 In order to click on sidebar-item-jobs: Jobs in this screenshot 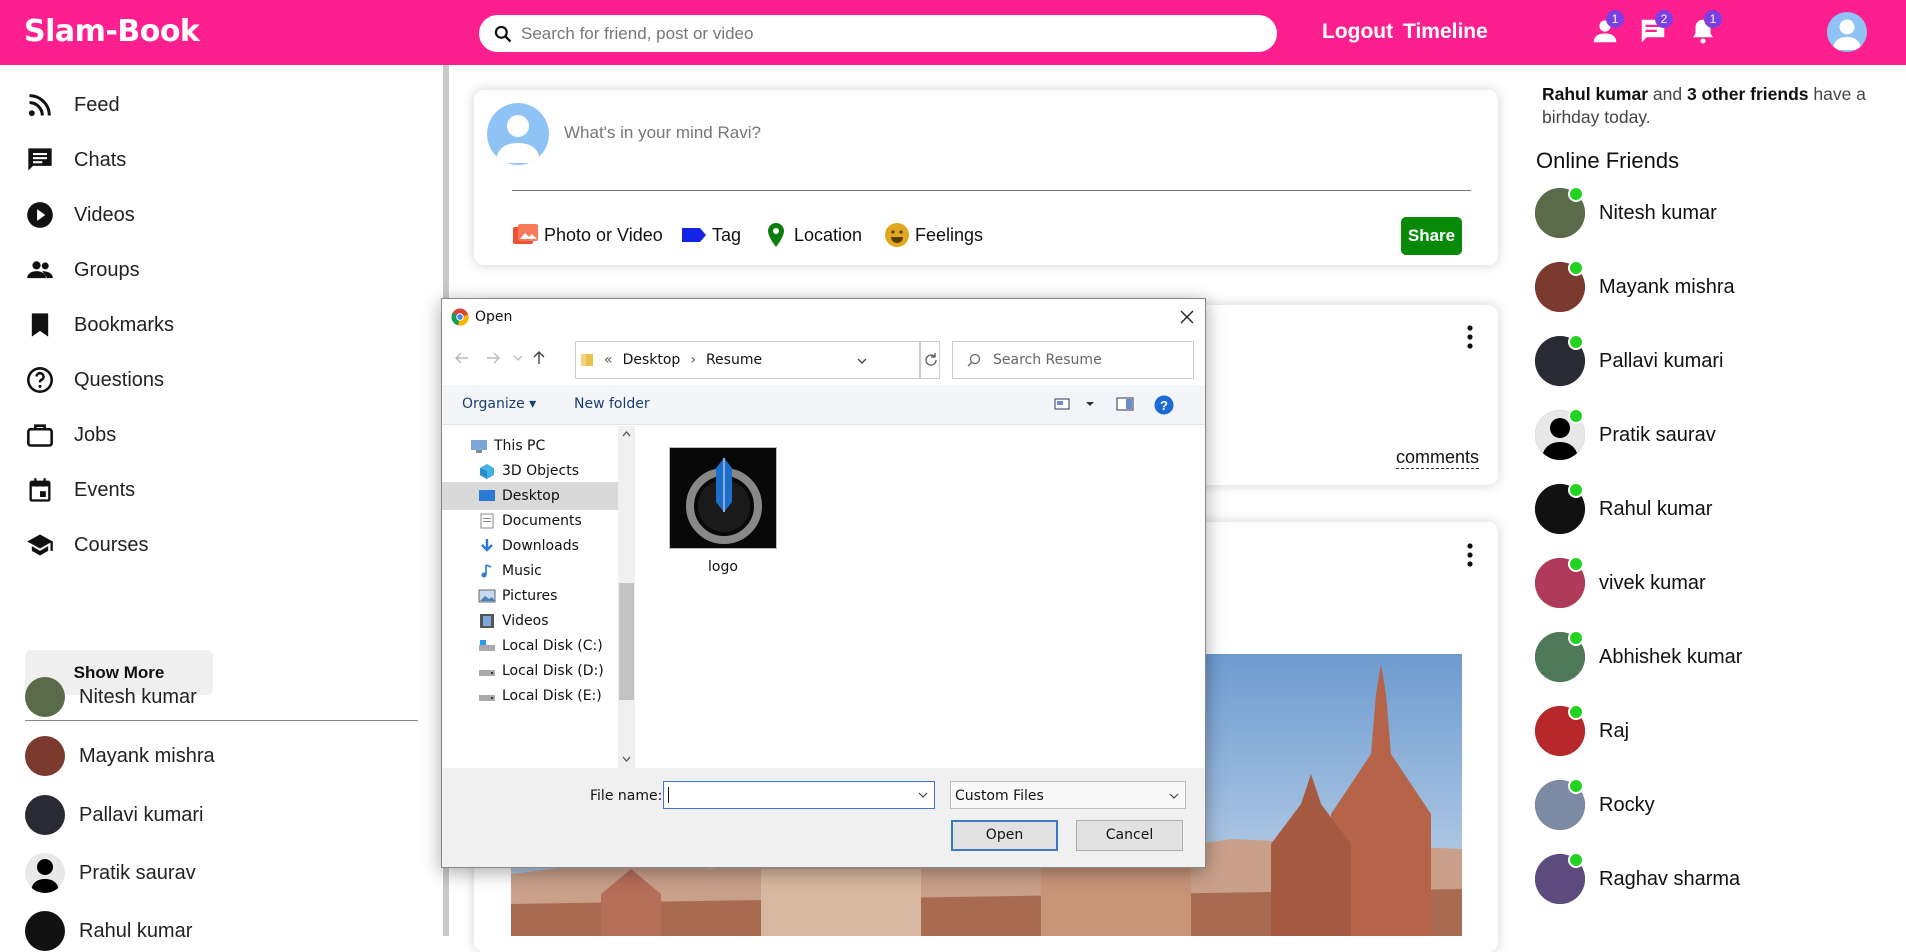, I will do `click(71, 435)`.